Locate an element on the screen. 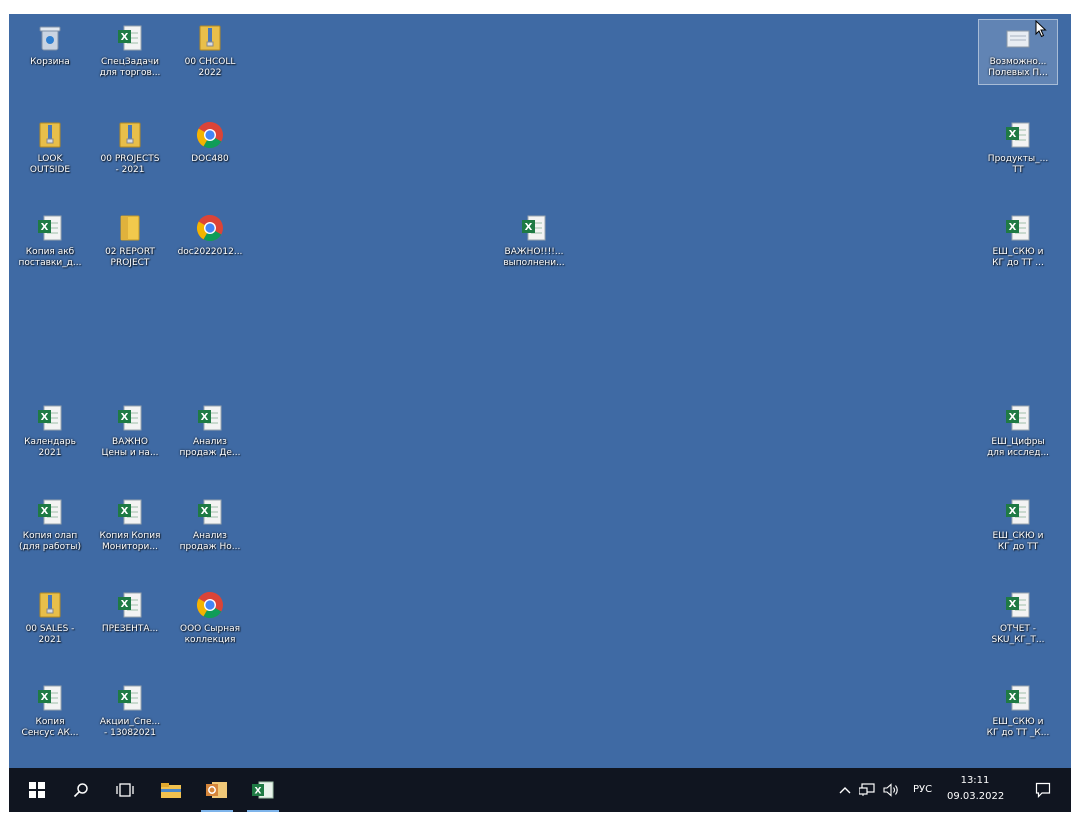  search-button is located at coordinates (81, 790).